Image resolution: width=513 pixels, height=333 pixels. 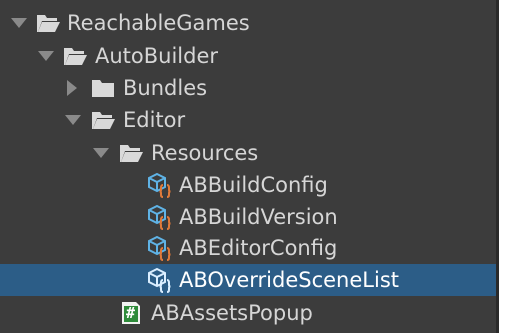 What do you see at coordinates (157, 56) in the screenshot?
I see `tree-item-label: AutoBuilder` at bounding box center [157, 56].